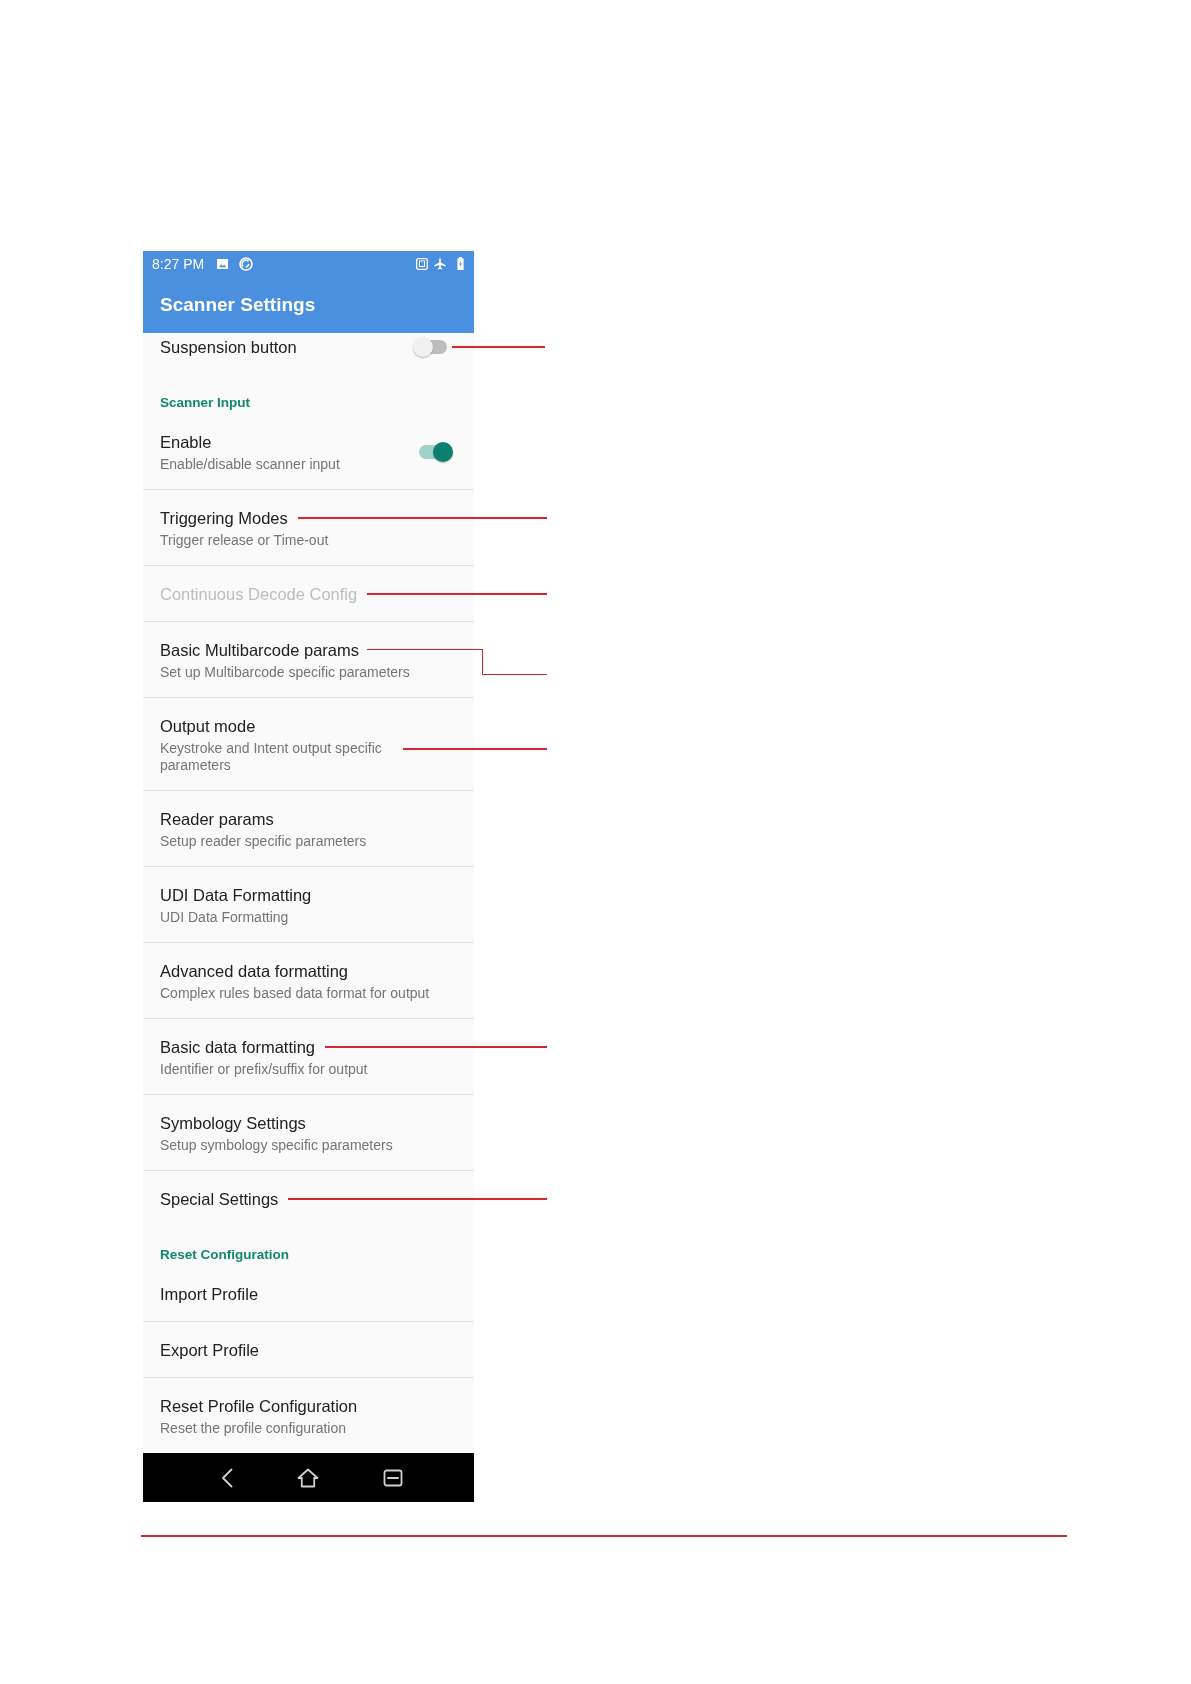 Image resolution: width=1191 pixels, height=1684 pixels. What do you see at coordinates (210, 1350) in the screenshot?
I see `setting-title: Export Profile` at bounding box center [210, 1350].